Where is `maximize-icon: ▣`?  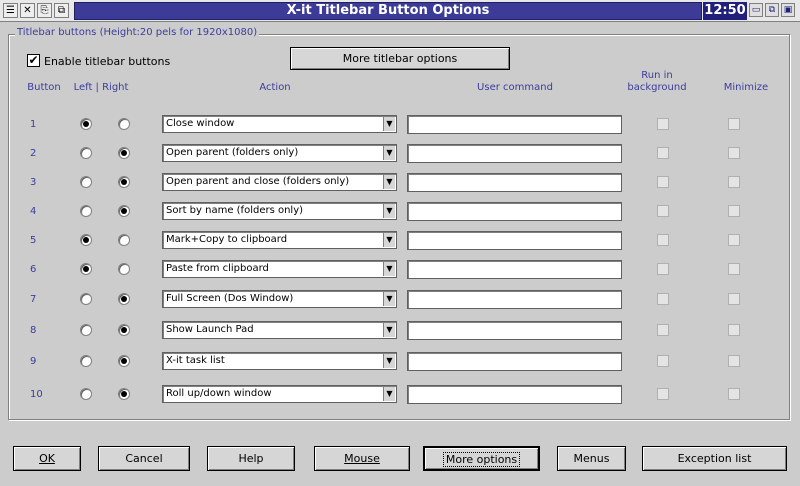
maximize-icon: ▣ is located at coordinates (788, 10).